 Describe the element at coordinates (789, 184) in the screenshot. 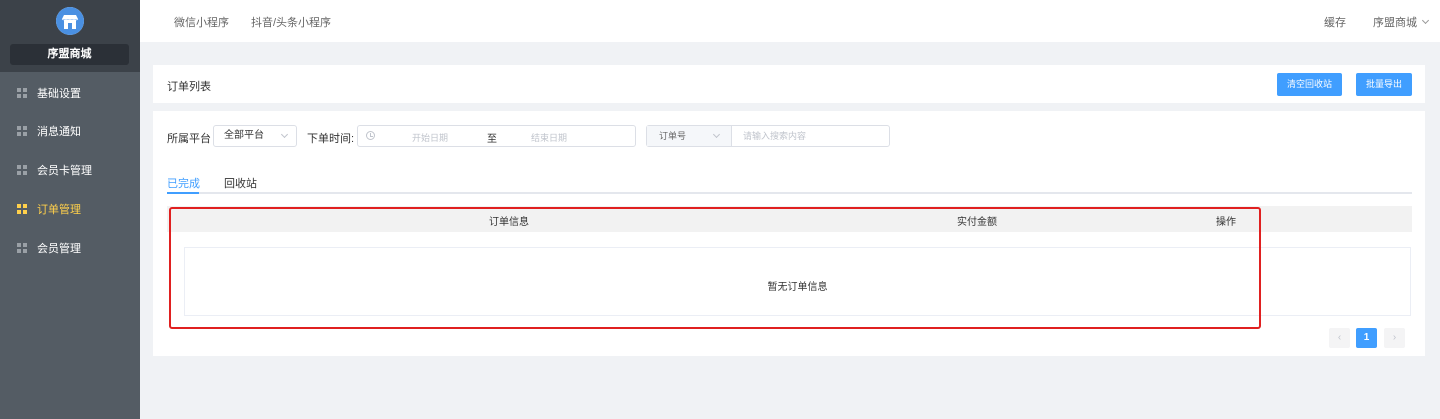

I see `order-tabs: 已完成 回收站` at that location.